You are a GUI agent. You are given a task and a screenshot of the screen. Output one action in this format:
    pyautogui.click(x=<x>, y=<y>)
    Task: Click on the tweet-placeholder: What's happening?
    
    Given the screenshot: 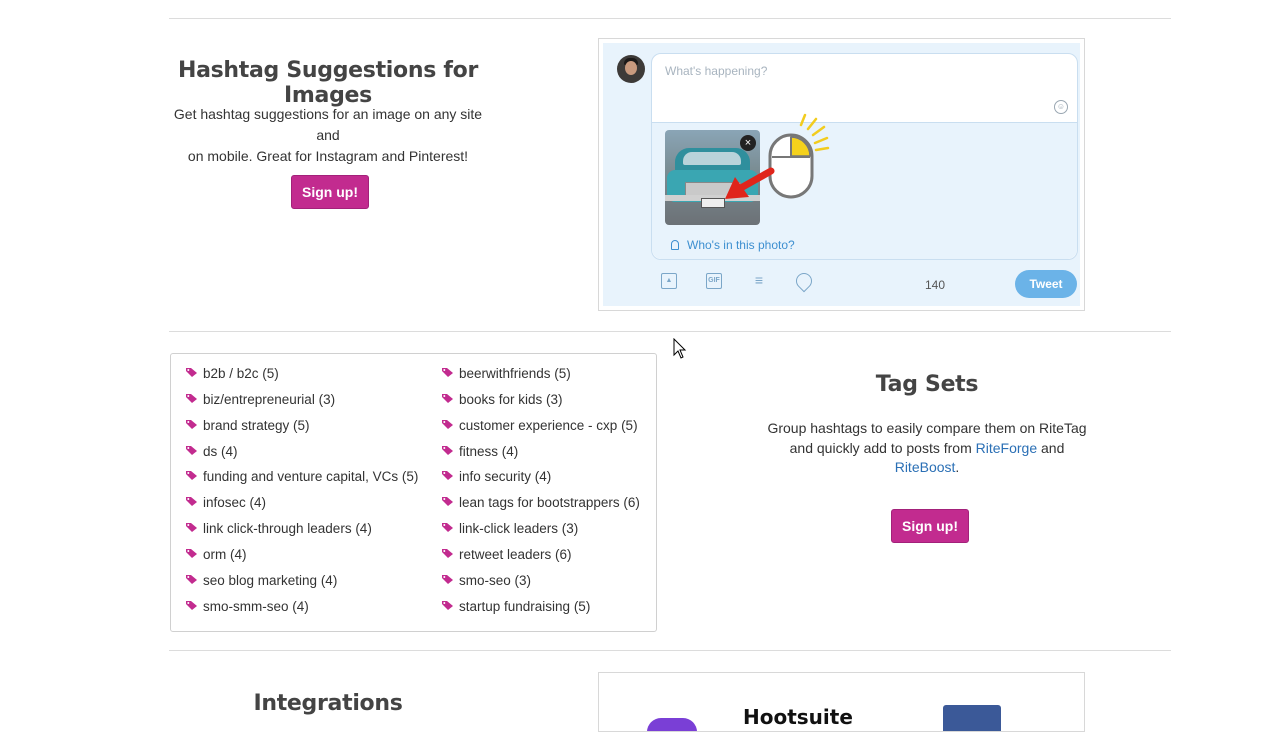 What is the action you would take?
    pyautogui.click(x=716, y=71)
    